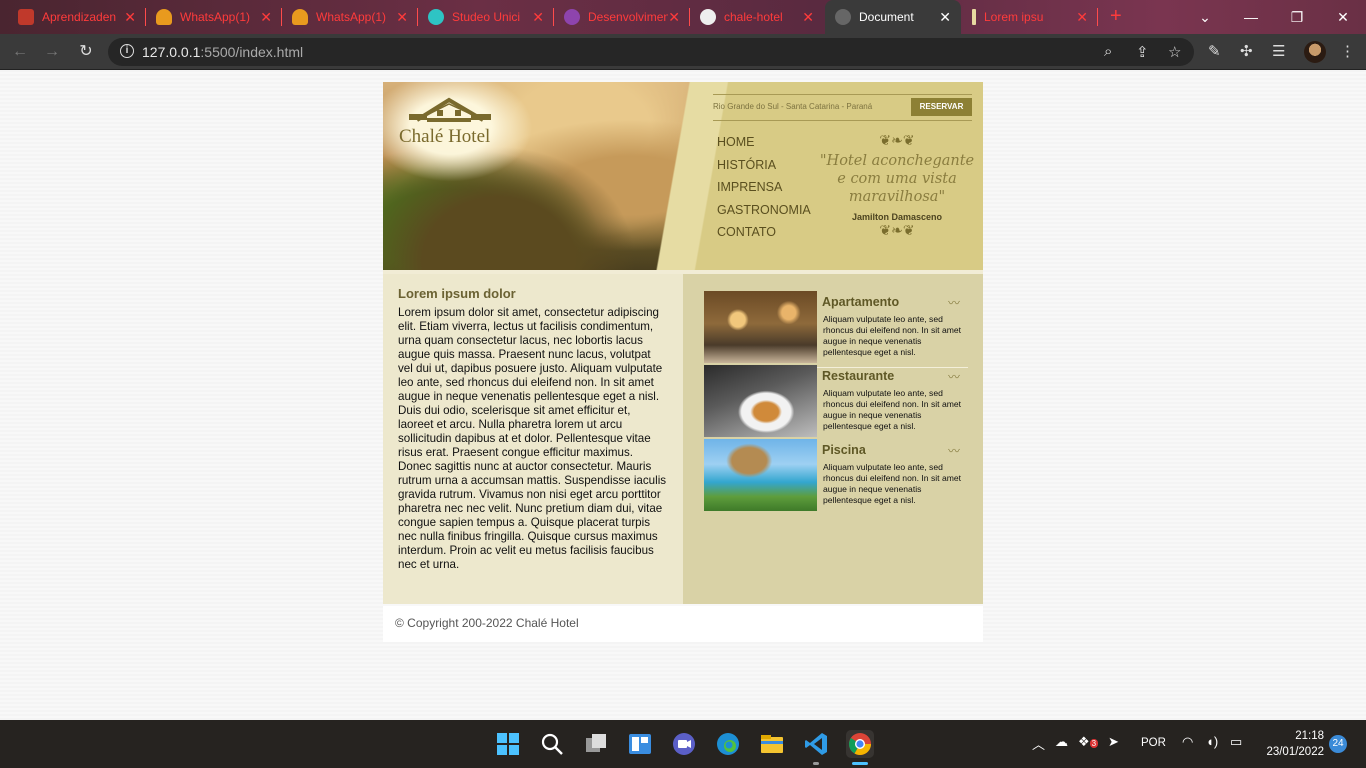 This screenshot has width=1366, height=768. What do you see at coordinates (764, 235) in the screenshot?
I see `menu-item-contato: CONTATO` at bounding box center [764, 235].